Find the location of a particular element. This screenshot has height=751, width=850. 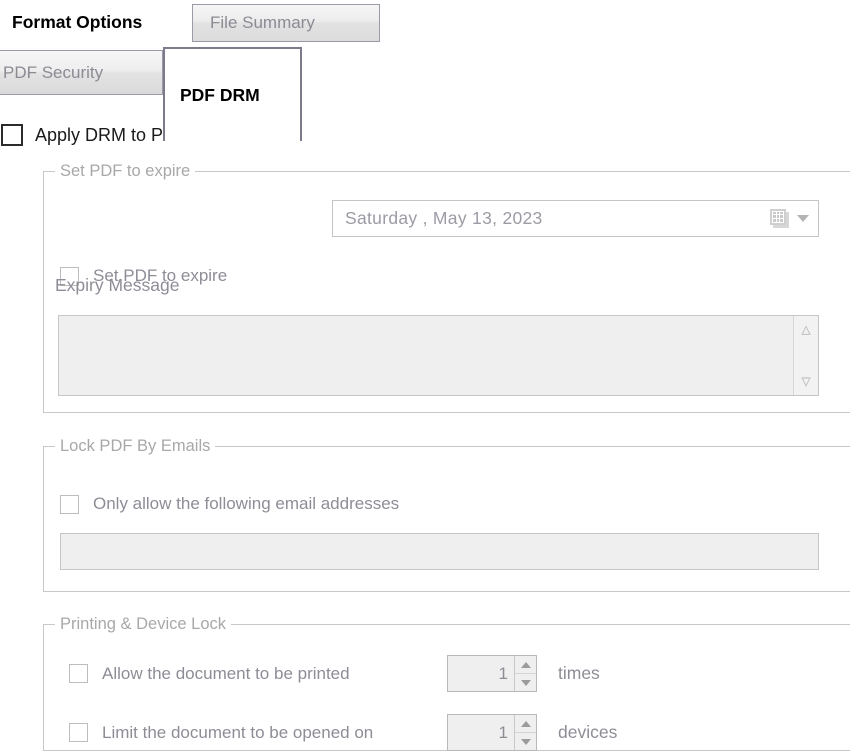

date-picker-buttons is located at coordinates (789, 218).